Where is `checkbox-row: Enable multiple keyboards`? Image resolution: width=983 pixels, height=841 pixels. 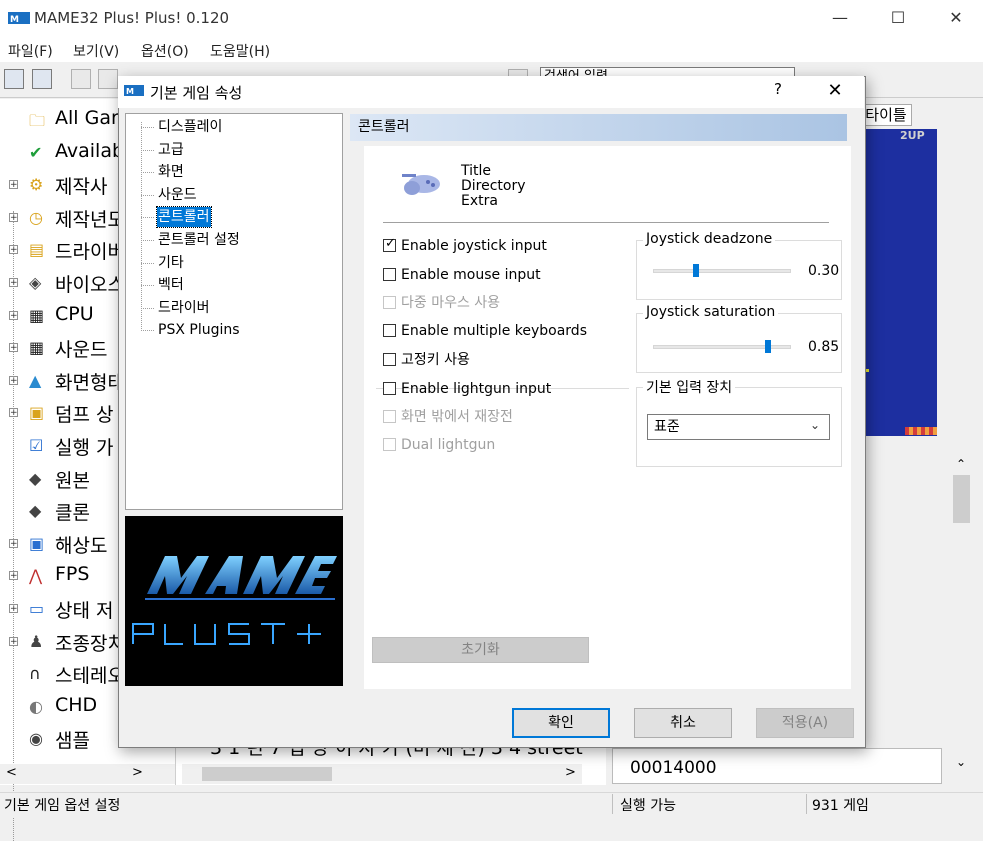 checkbox-row: Enable multiple keyboards is located at coordinates (485, 331).